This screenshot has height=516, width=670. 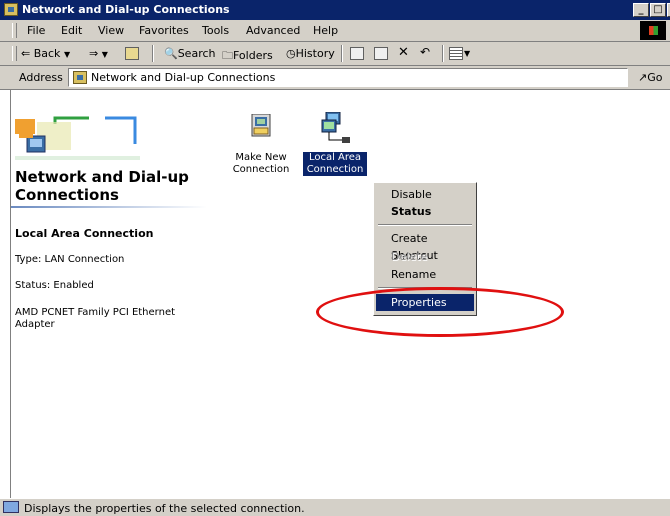 What do you see at coordinates (273, 30) in the screenshot?
I see `menu-advanced: Advanced` at bounding box center [273, 30].